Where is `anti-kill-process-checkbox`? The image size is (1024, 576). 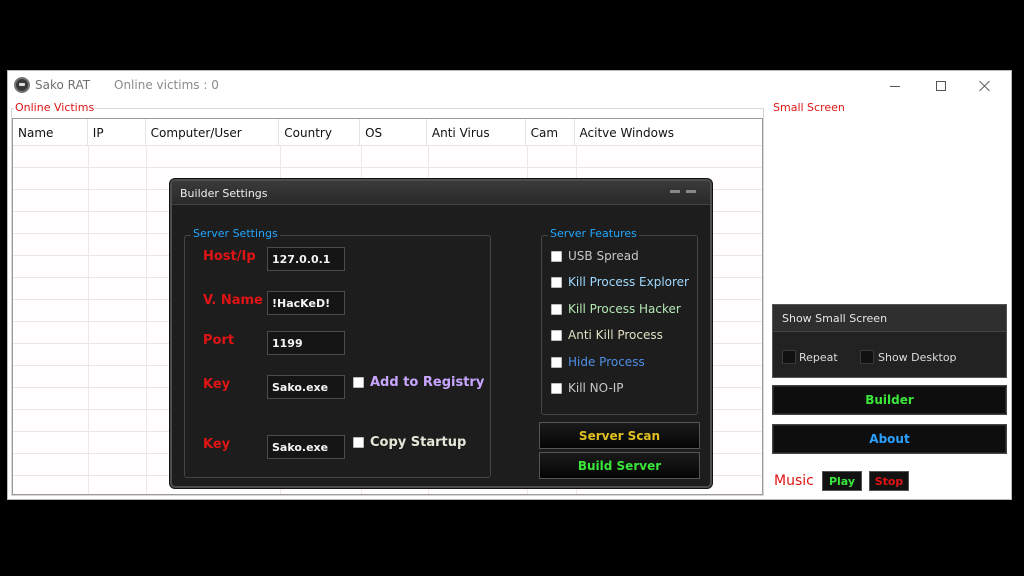
anti-kill-process-checkbox is located at coordinates (556, 335).